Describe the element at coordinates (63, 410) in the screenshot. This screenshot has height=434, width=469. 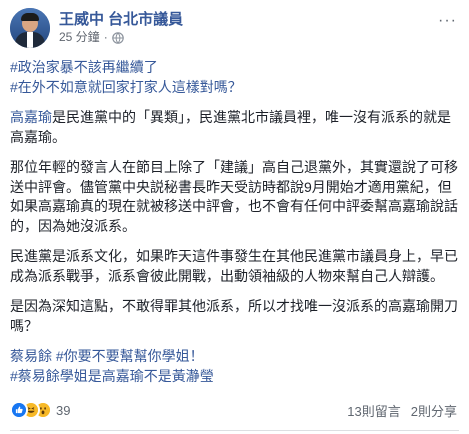
I see `reaction-count: 39` at that location.